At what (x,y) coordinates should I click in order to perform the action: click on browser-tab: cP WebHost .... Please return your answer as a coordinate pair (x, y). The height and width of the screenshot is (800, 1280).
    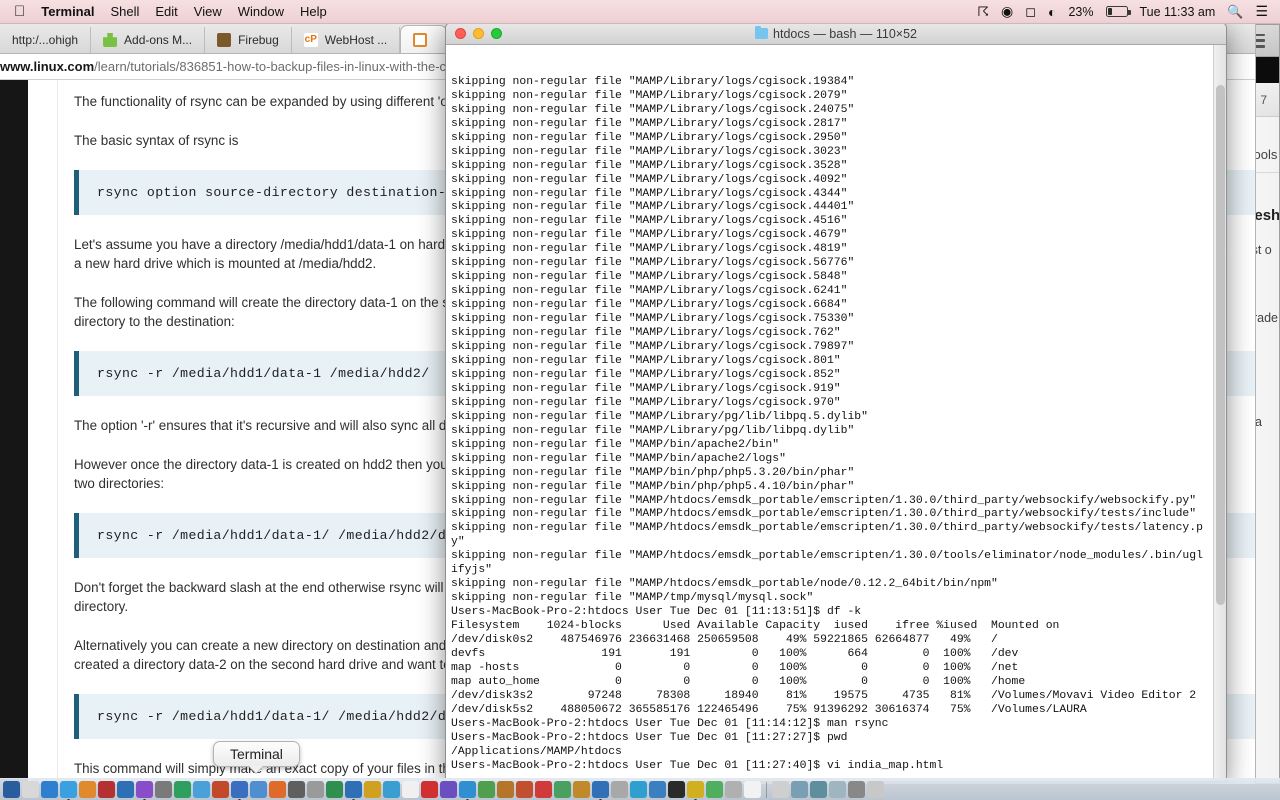
    Looking at the image, I should click on (346, 40).